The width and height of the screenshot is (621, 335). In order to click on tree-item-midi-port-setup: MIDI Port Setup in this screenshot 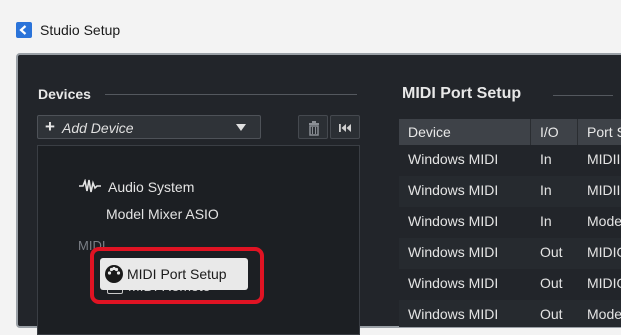, I will do `click(174, 274)`.